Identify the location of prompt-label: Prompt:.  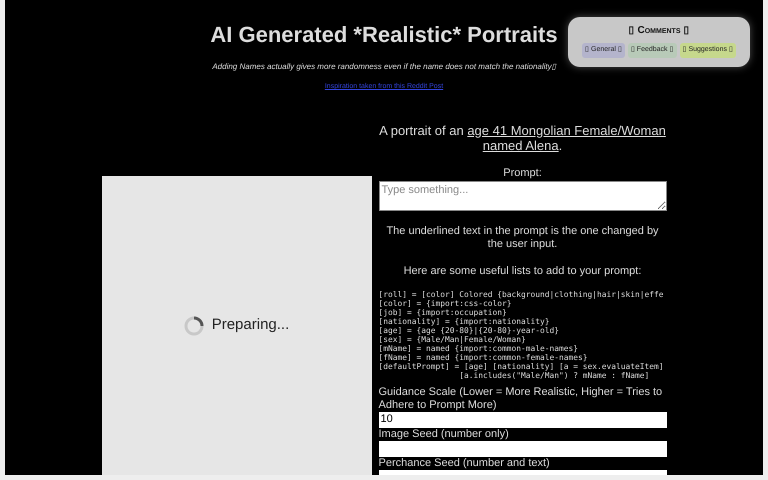
(522, 173).